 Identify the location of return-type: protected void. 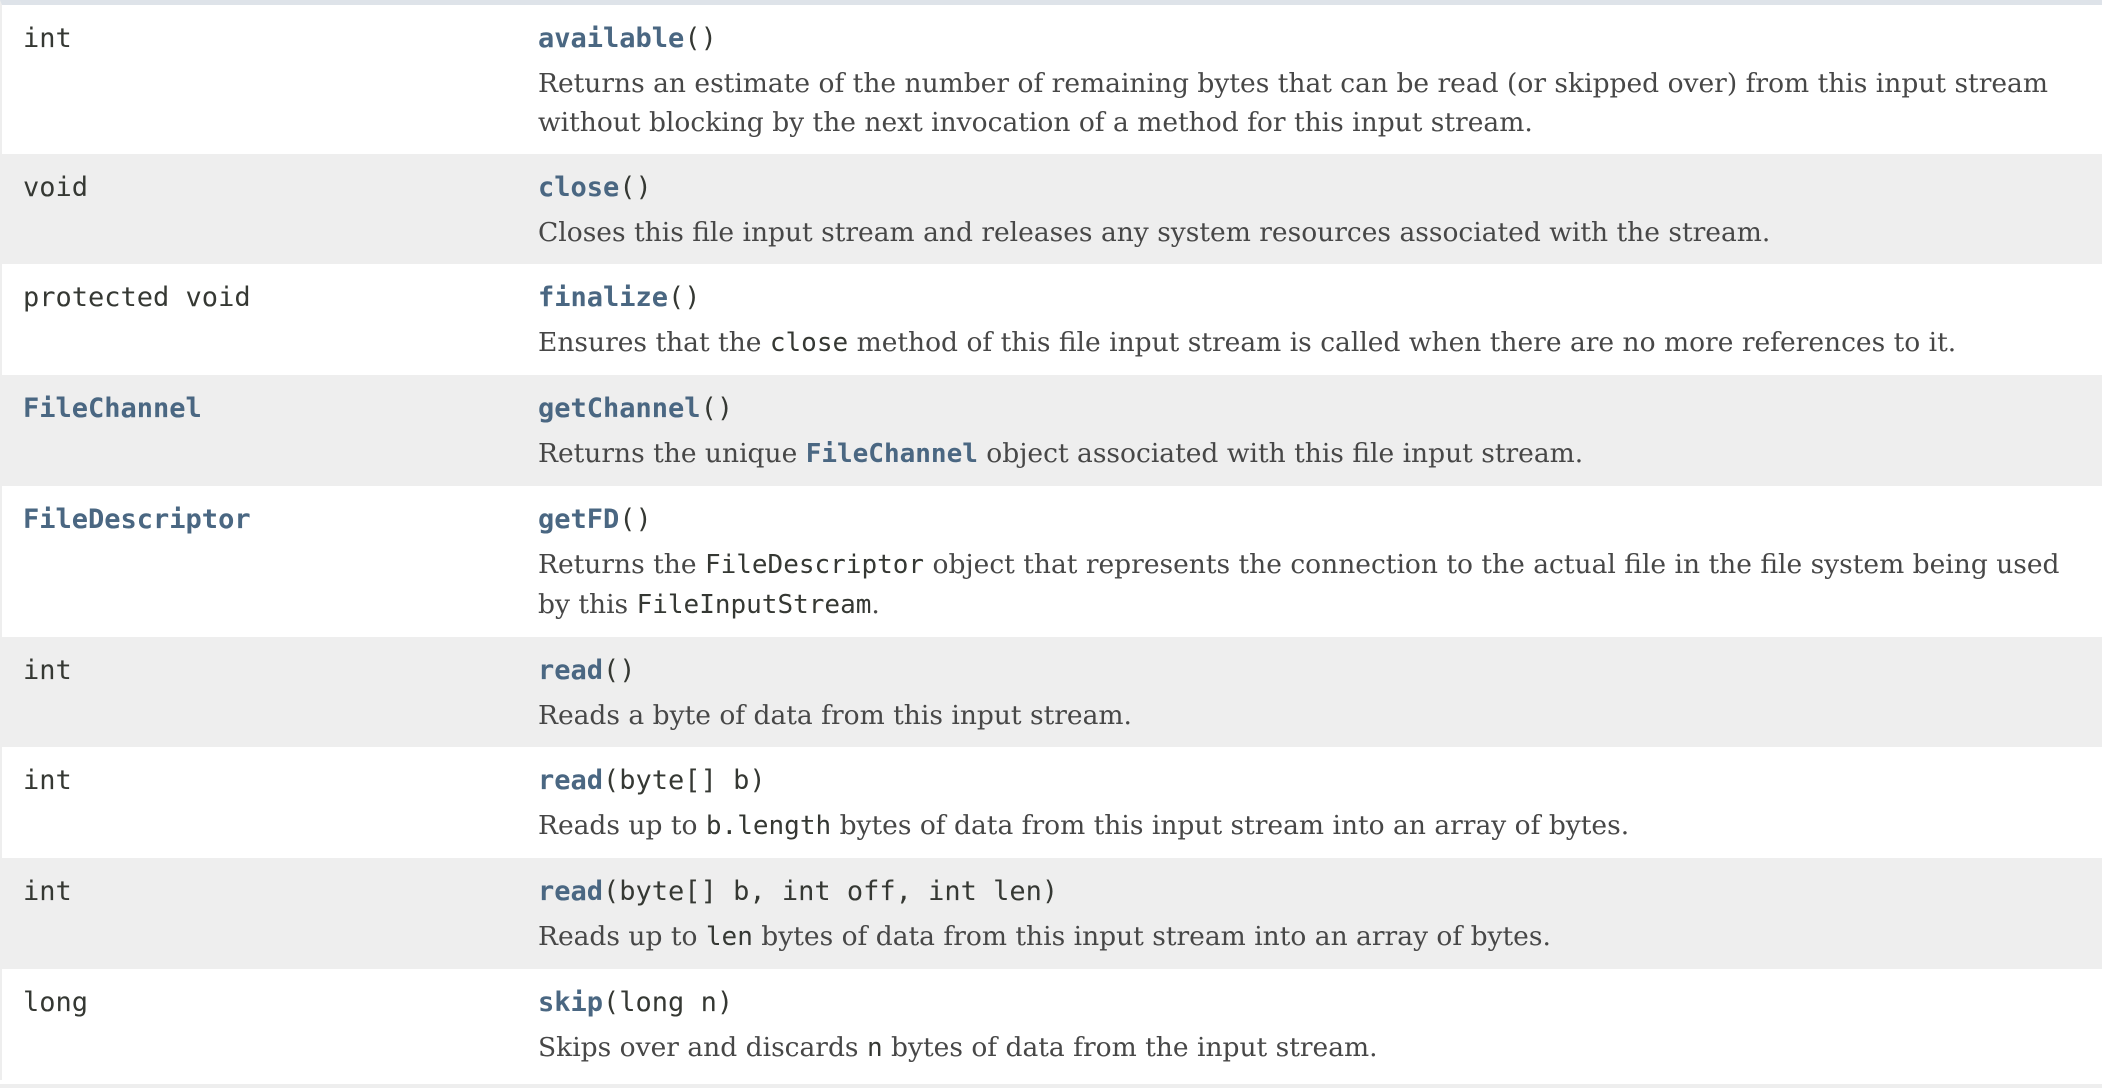
(137, 297).